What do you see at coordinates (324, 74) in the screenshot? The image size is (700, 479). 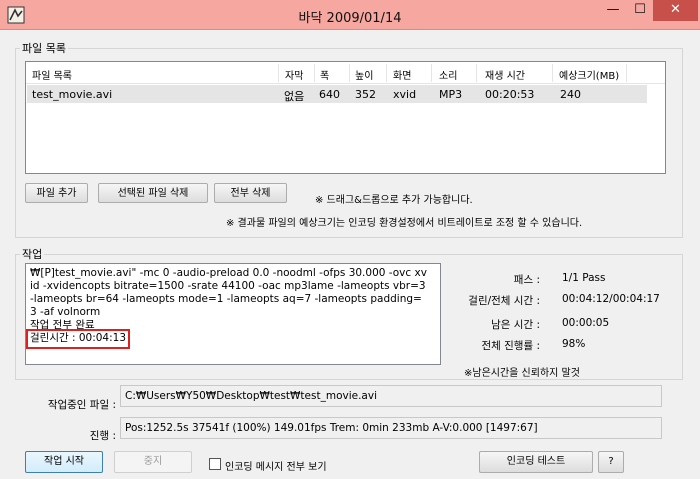 I see `column-header-width: 폭` at bounding box center [324, 74].